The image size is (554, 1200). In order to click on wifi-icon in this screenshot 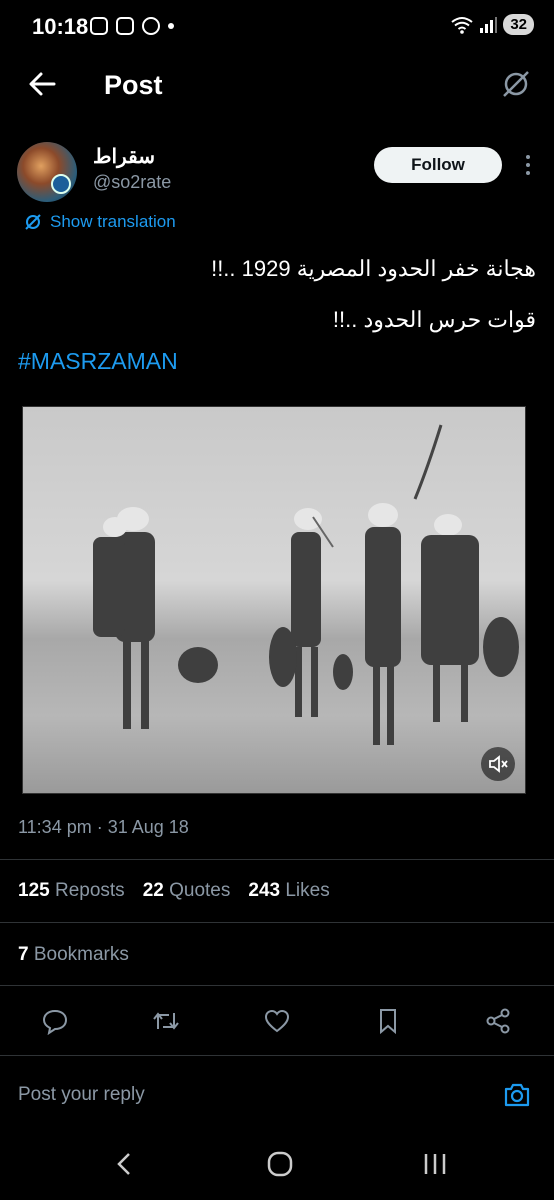, I will do `click(462, 25)`.